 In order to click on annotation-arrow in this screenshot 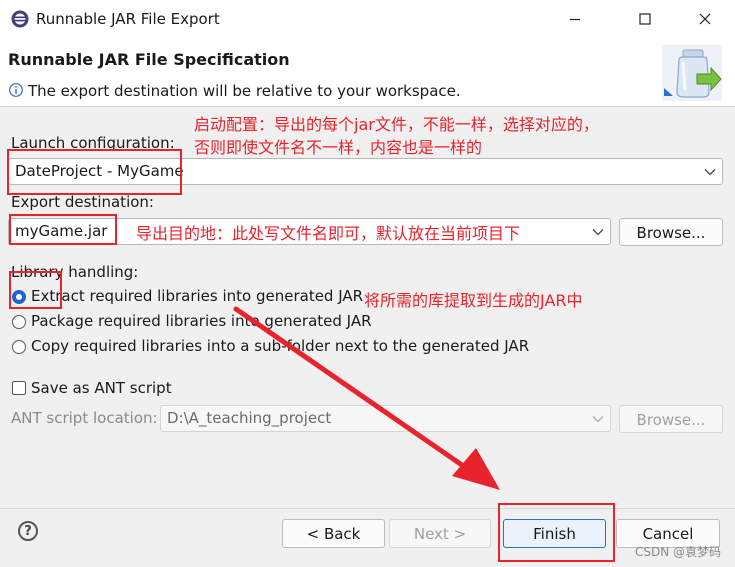, I will do `click(366, 398)`.